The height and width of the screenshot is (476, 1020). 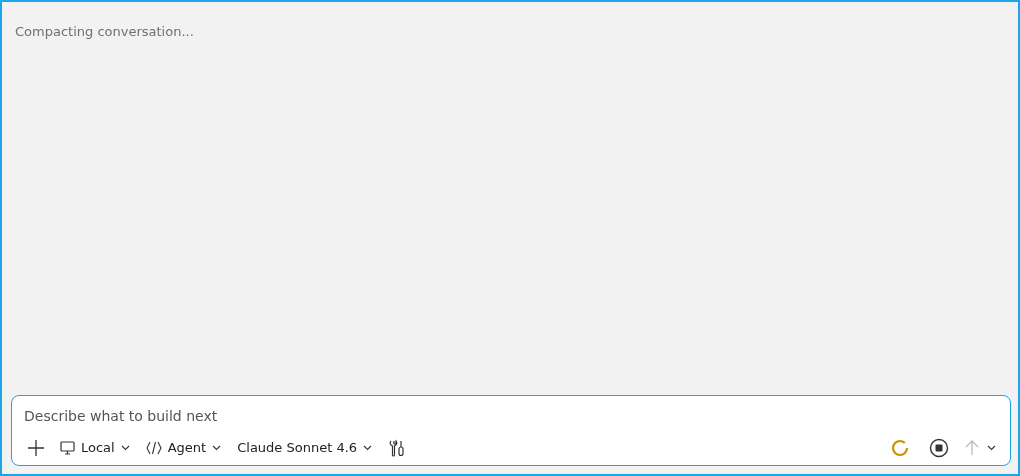 What do you see at coordinates (511, 430) in the screenshot?
I see `message-composer: Describe what to build next Local Agent Claude Sonnet 4.6` at bounding box center [511, 430].